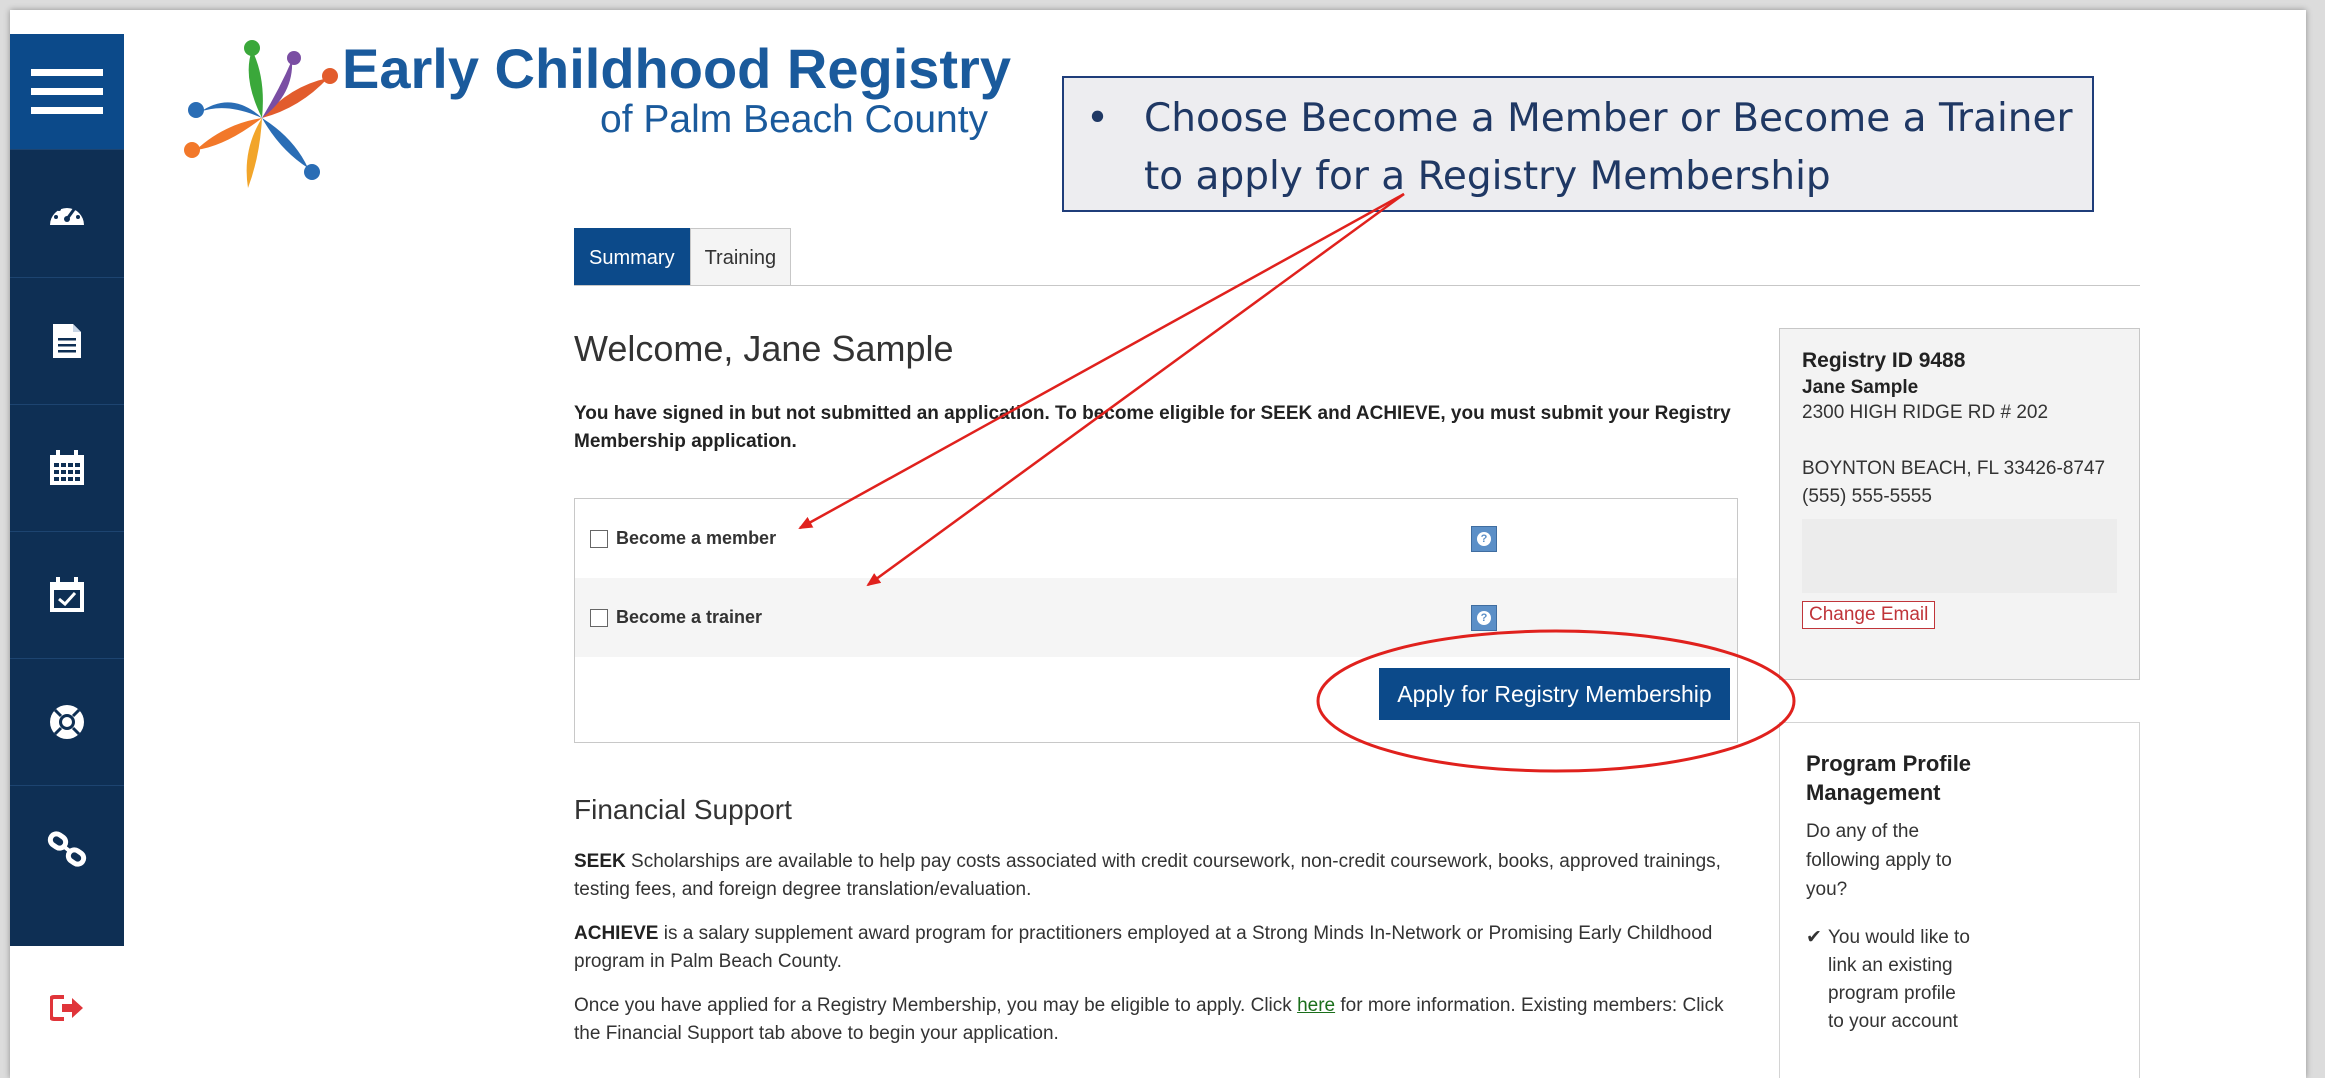 This screenshot has height=1078, width=2325. I want to click on become-member-label: Become a member, so click(696, 538).